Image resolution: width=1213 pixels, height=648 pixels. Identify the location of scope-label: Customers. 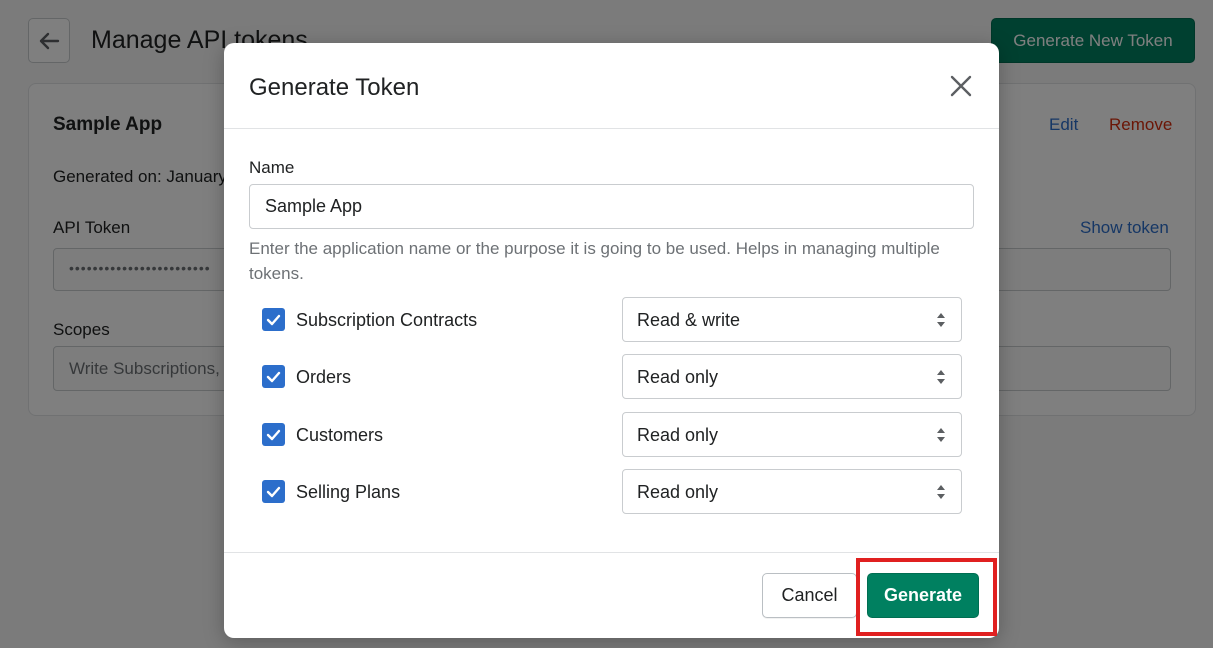
(340, 435).